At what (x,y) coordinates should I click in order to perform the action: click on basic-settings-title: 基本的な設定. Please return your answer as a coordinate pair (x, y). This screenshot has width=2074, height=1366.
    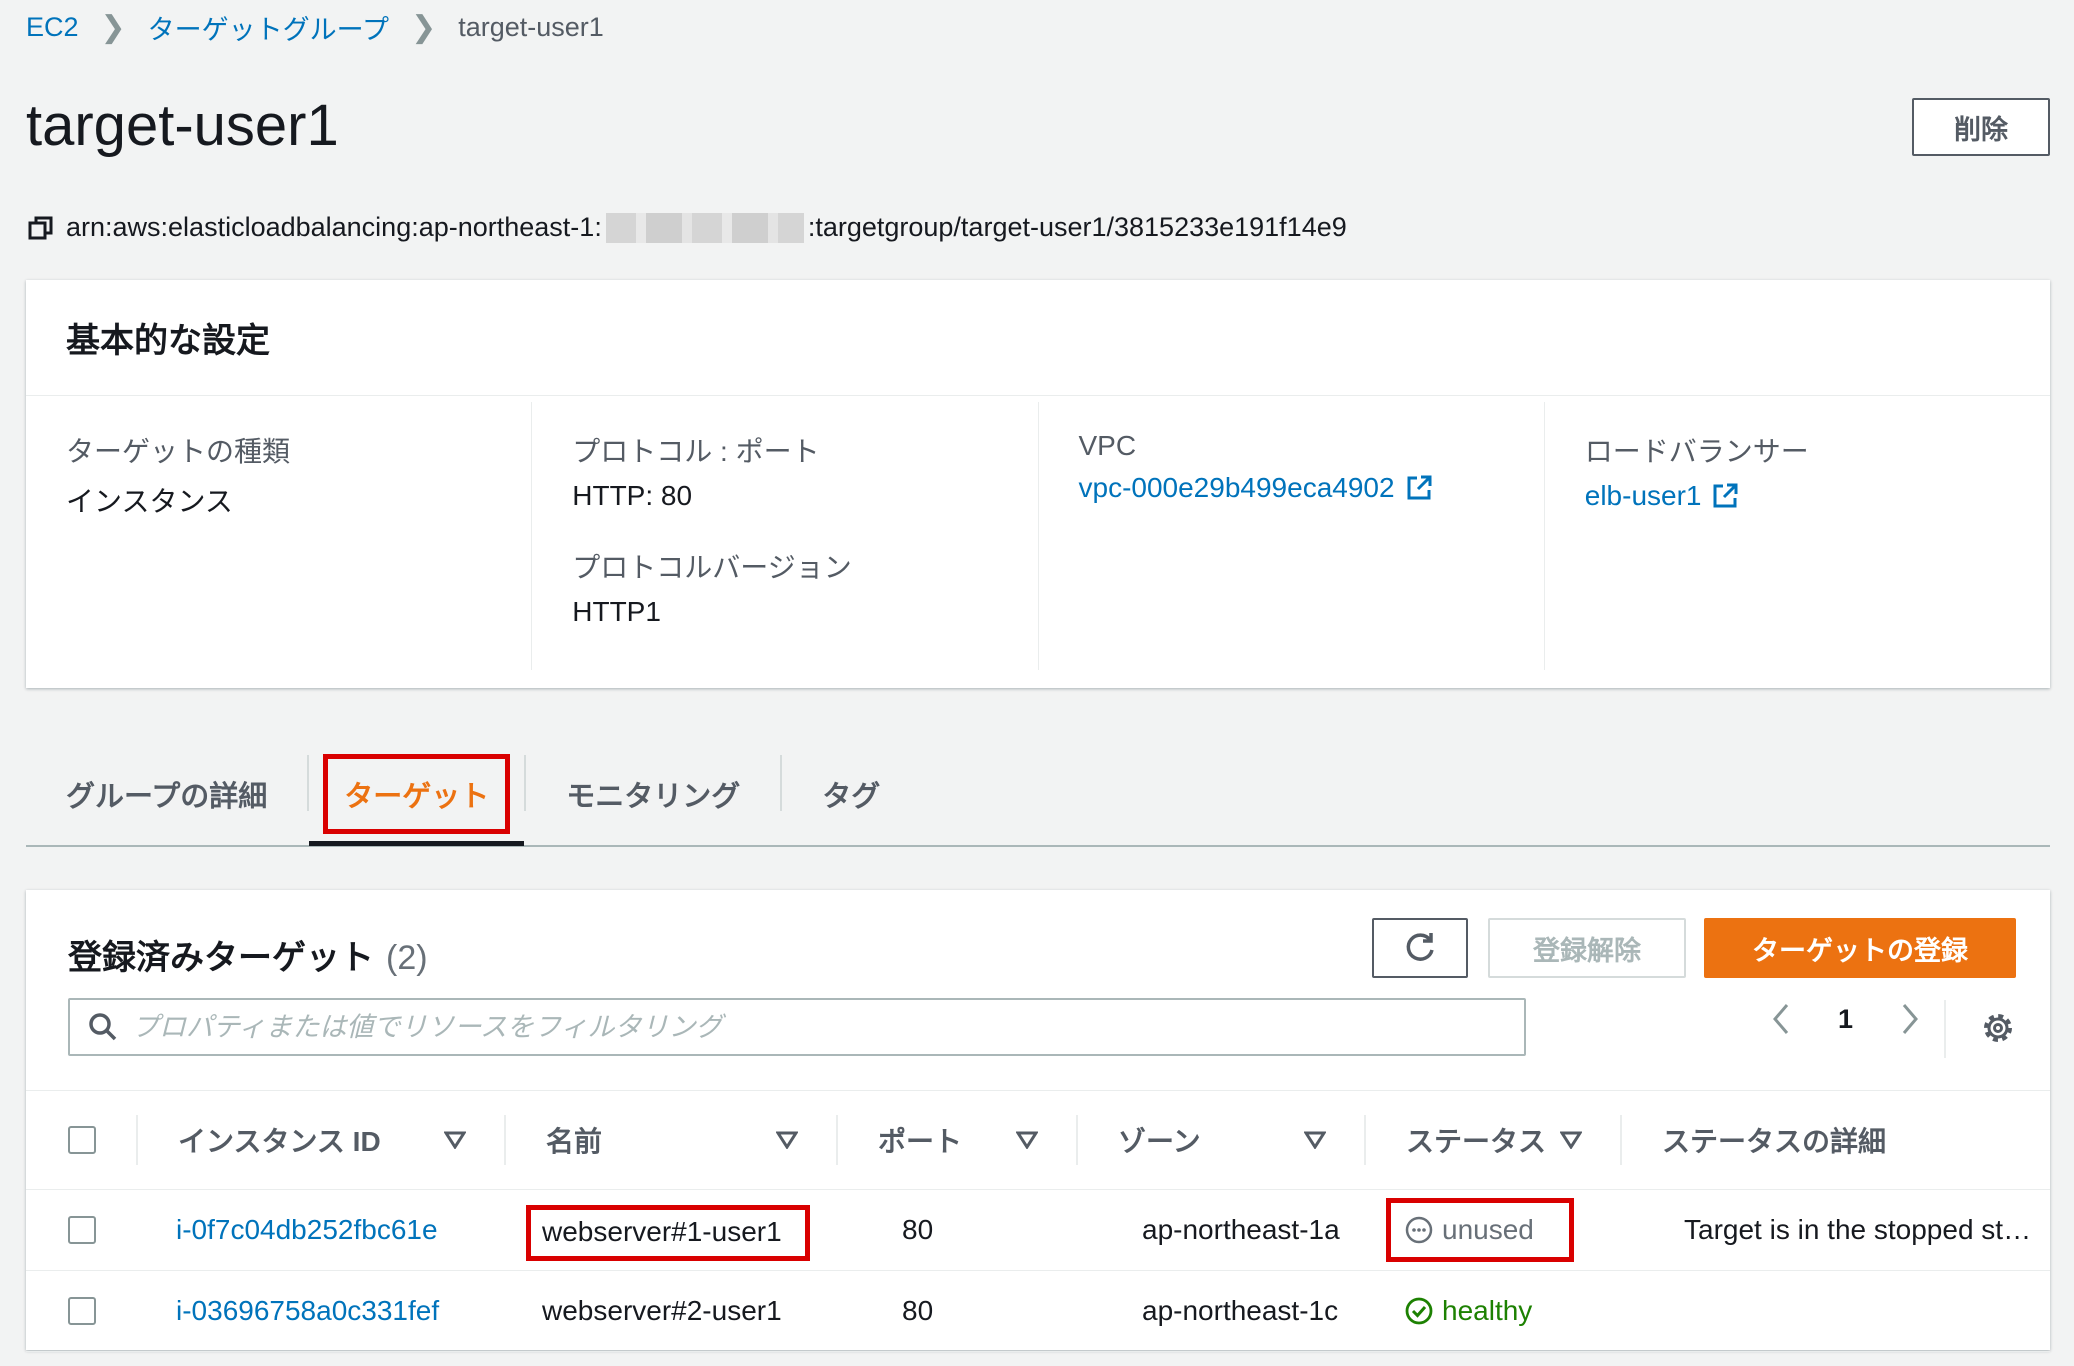
    Looking at the image, I should click on (168, 341).